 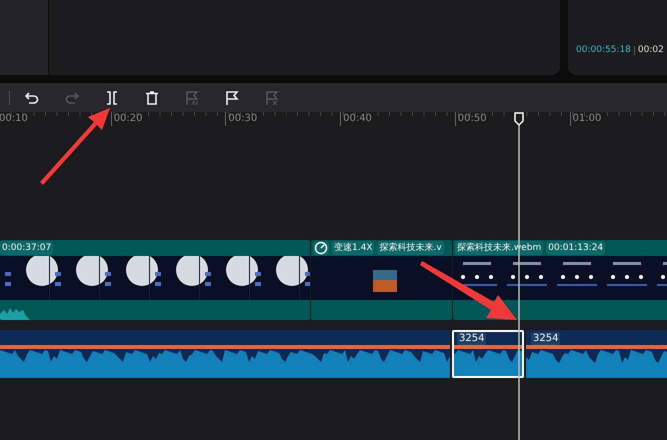 What do you see at coordinates (112, 98) in the screenshot?
I see `split-icon` at bounding box center [112, 98].